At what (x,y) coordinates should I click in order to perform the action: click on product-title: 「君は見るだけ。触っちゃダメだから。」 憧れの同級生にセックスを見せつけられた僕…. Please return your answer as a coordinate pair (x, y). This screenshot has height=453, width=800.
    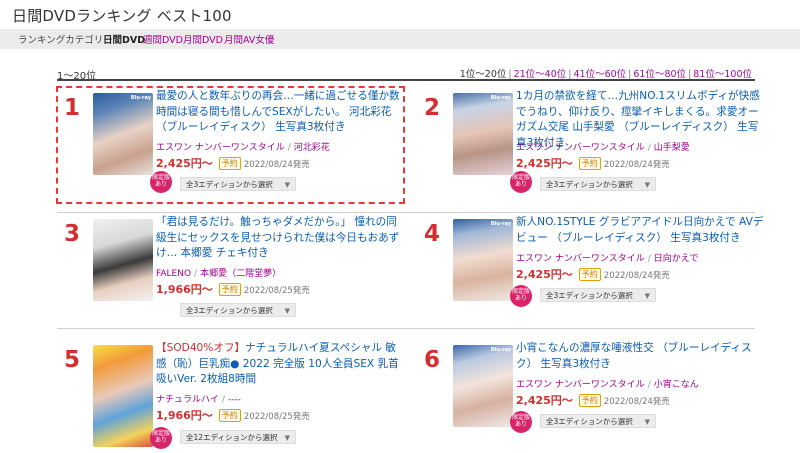
    Looking at the image, I should click on (281, 238).